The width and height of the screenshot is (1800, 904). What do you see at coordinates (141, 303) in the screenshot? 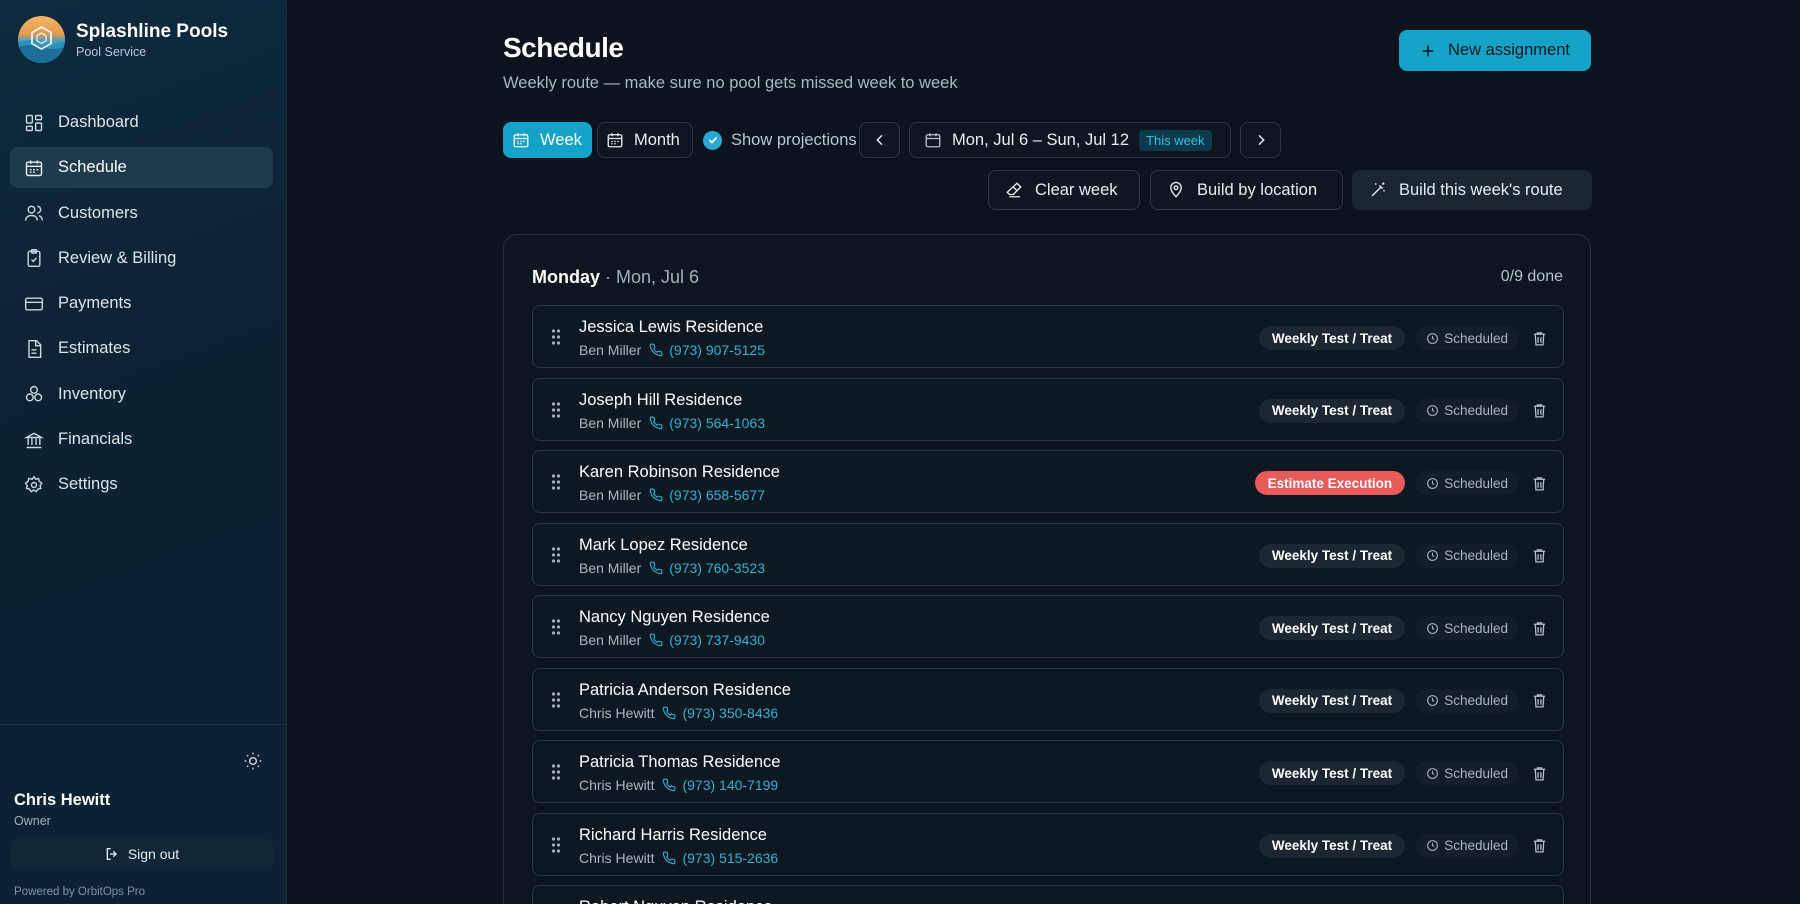
I see `sidebar-item-payments: Payments` at bounding box center [141, 303].